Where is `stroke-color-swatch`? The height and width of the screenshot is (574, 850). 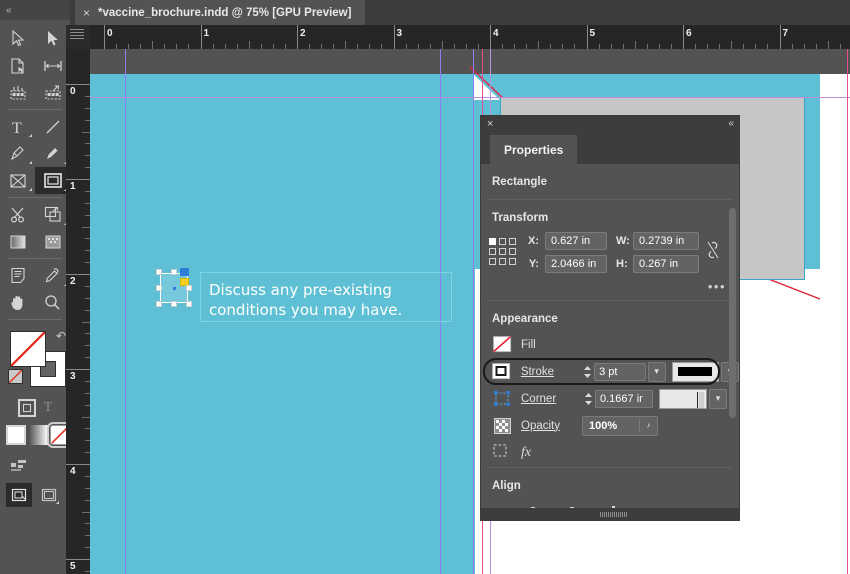 stroke-color-swatch is located at coordinates (695, 371).